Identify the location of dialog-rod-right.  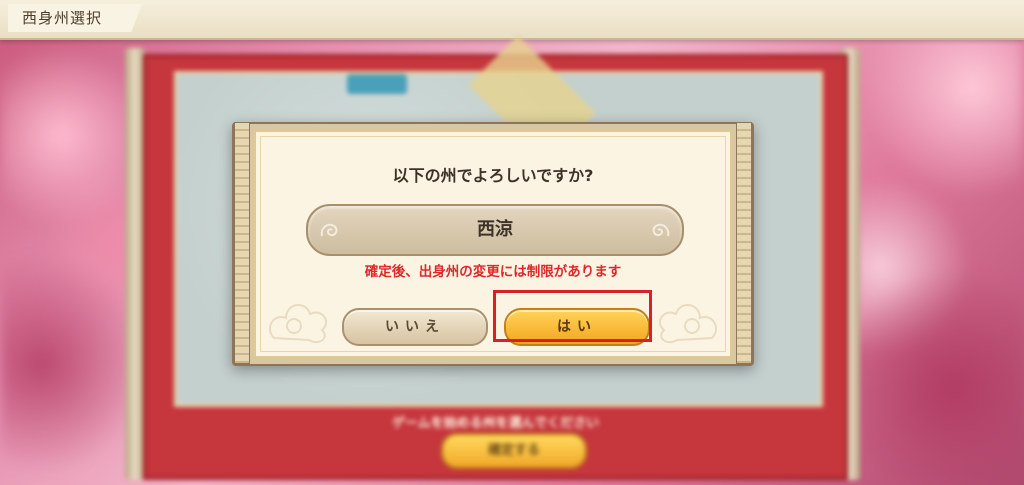
(744, 243).